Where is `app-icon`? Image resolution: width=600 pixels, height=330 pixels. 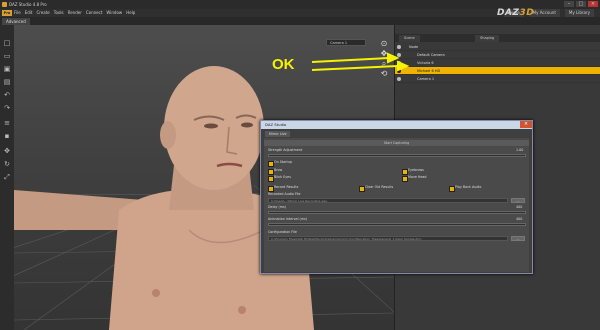 app-icon is located at coordinates (4, 4).